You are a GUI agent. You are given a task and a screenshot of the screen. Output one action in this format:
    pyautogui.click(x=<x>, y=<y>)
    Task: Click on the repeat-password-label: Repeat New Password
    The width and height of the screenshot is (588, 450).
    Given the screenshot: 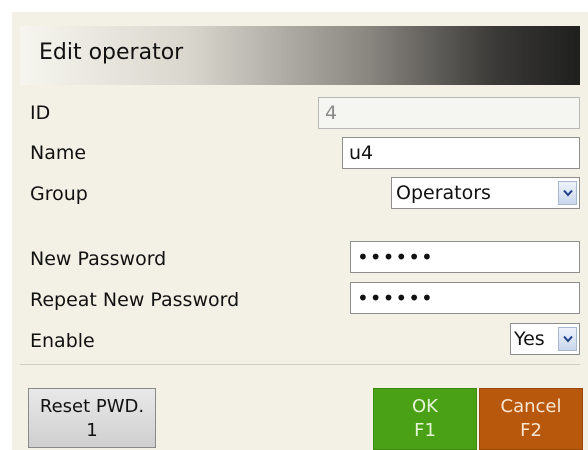 What is the action you would take?
    pyautogui.click(x=135, y=300)
    